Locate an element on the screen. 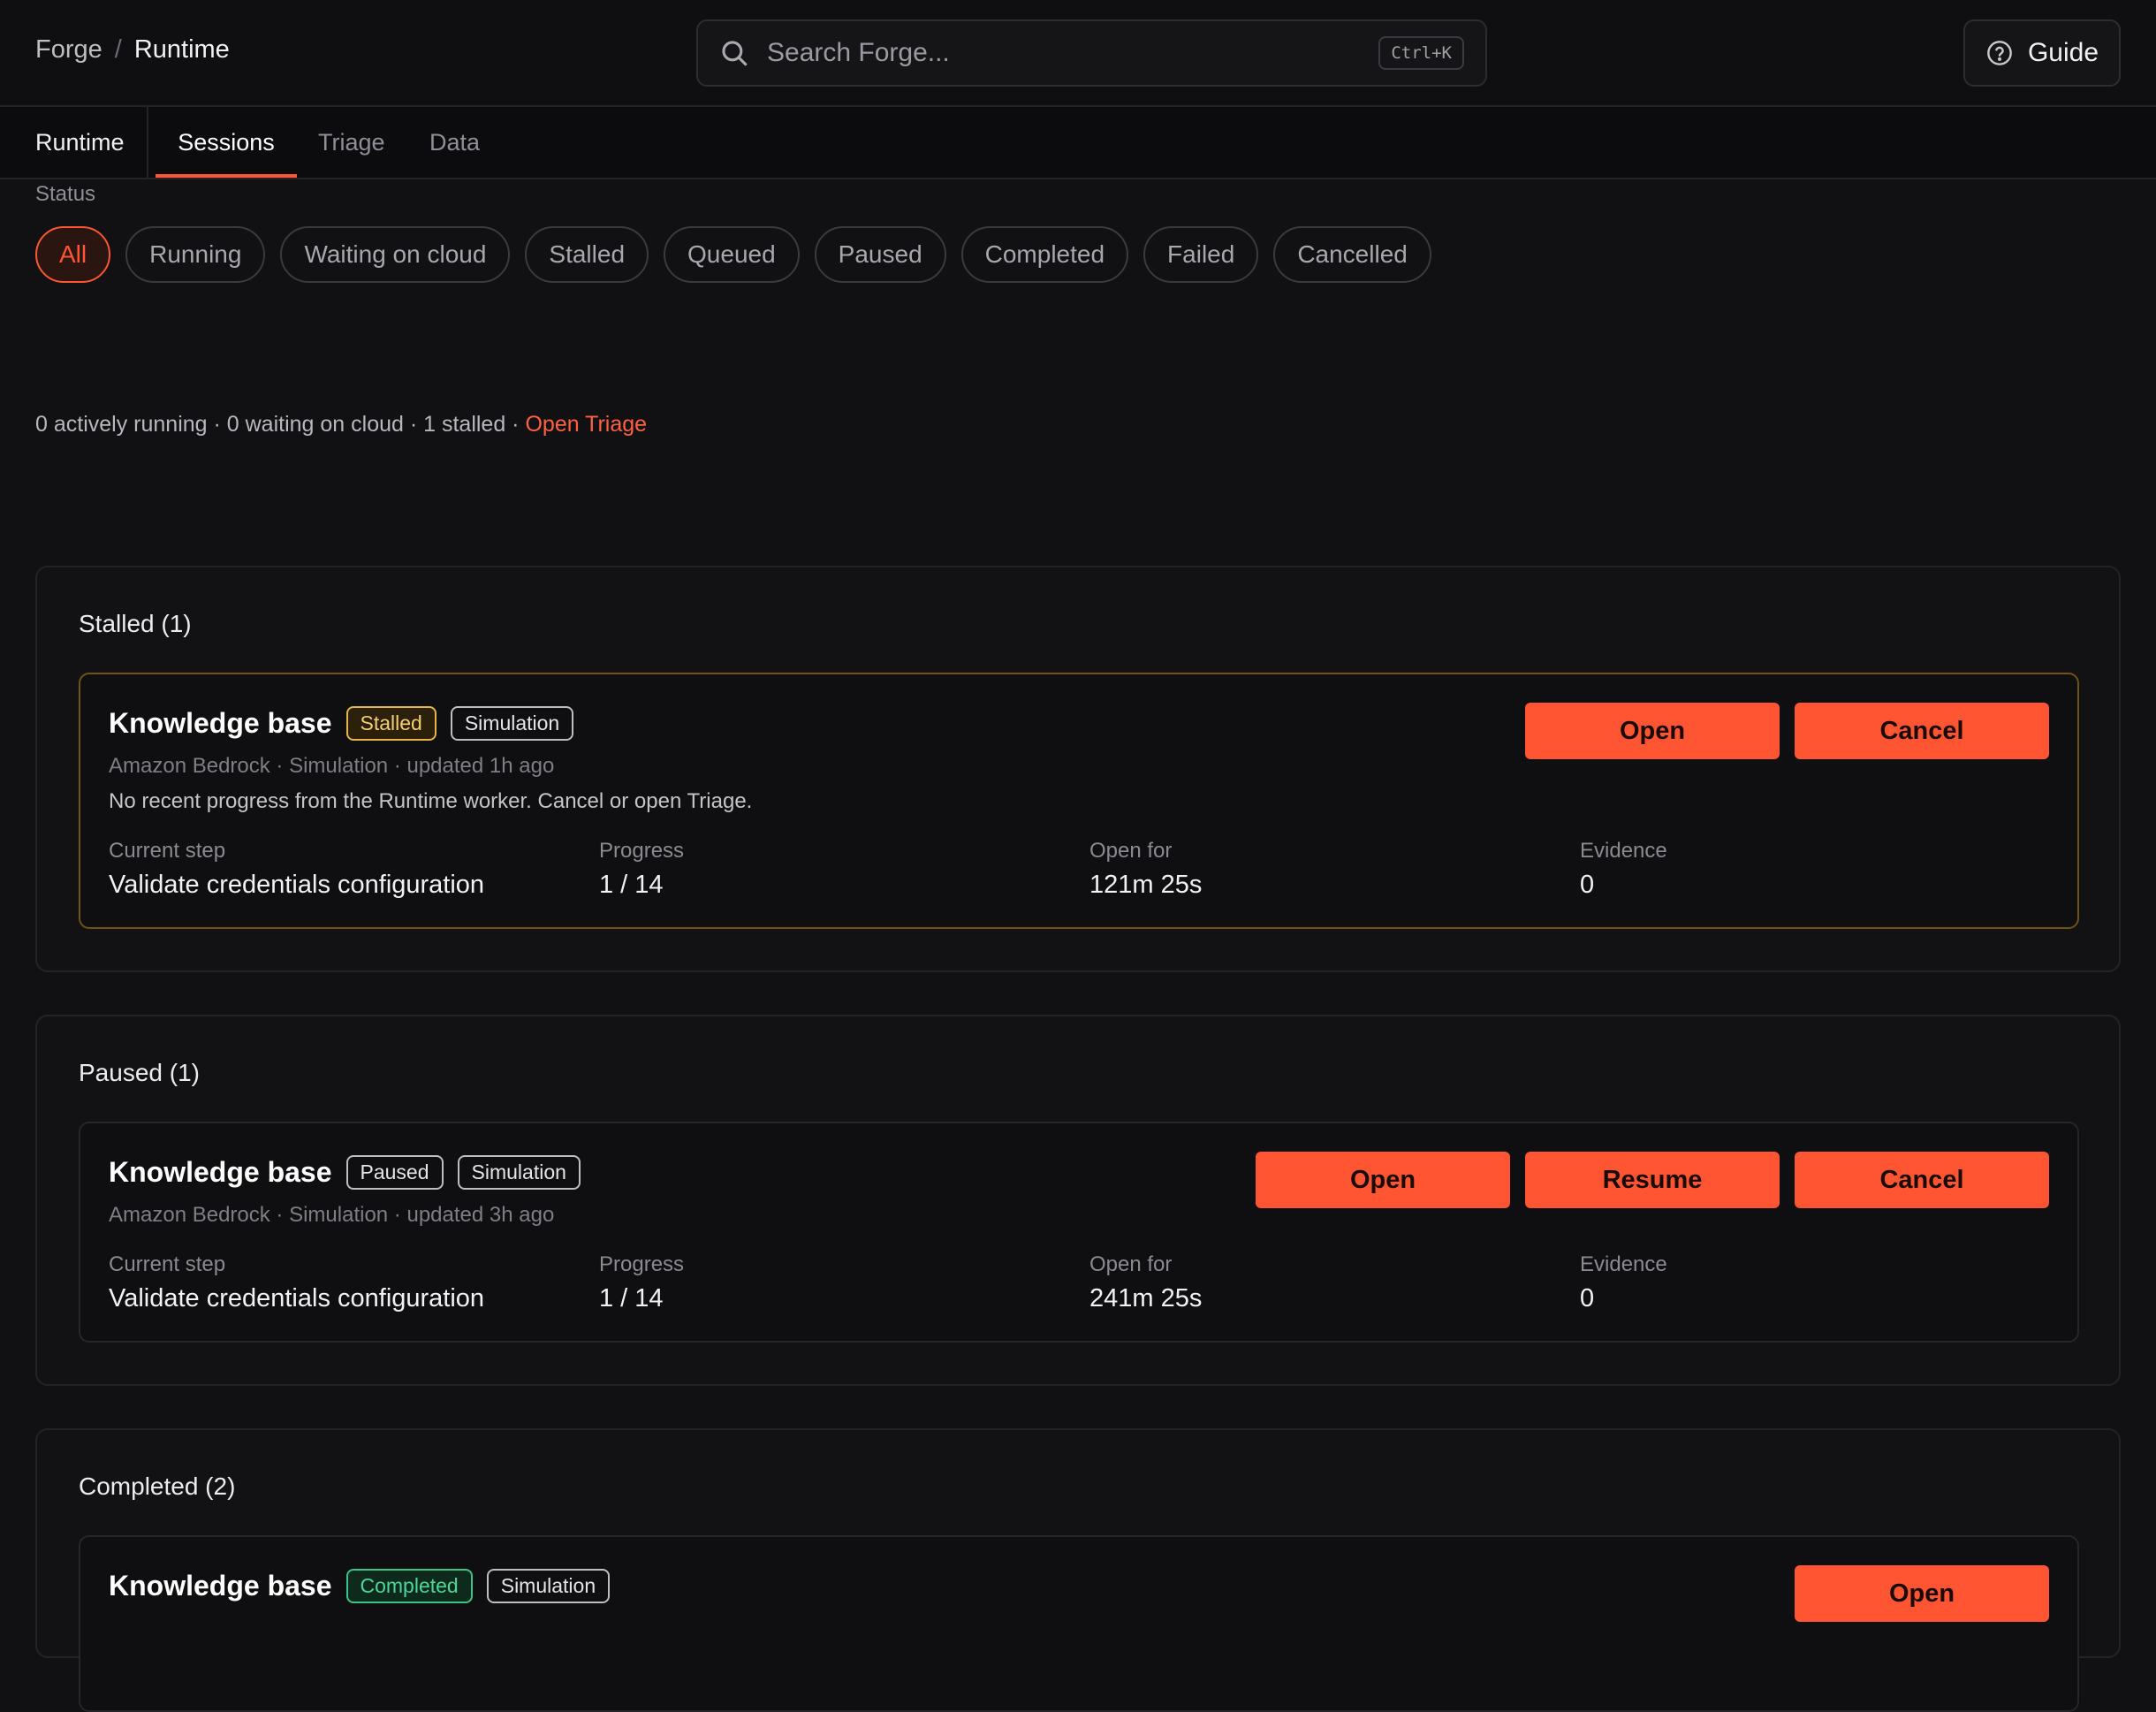 The image size is (2156, 1712). card-header: Knowledge base Completed Simulation is located at coordinates (360, 1586).